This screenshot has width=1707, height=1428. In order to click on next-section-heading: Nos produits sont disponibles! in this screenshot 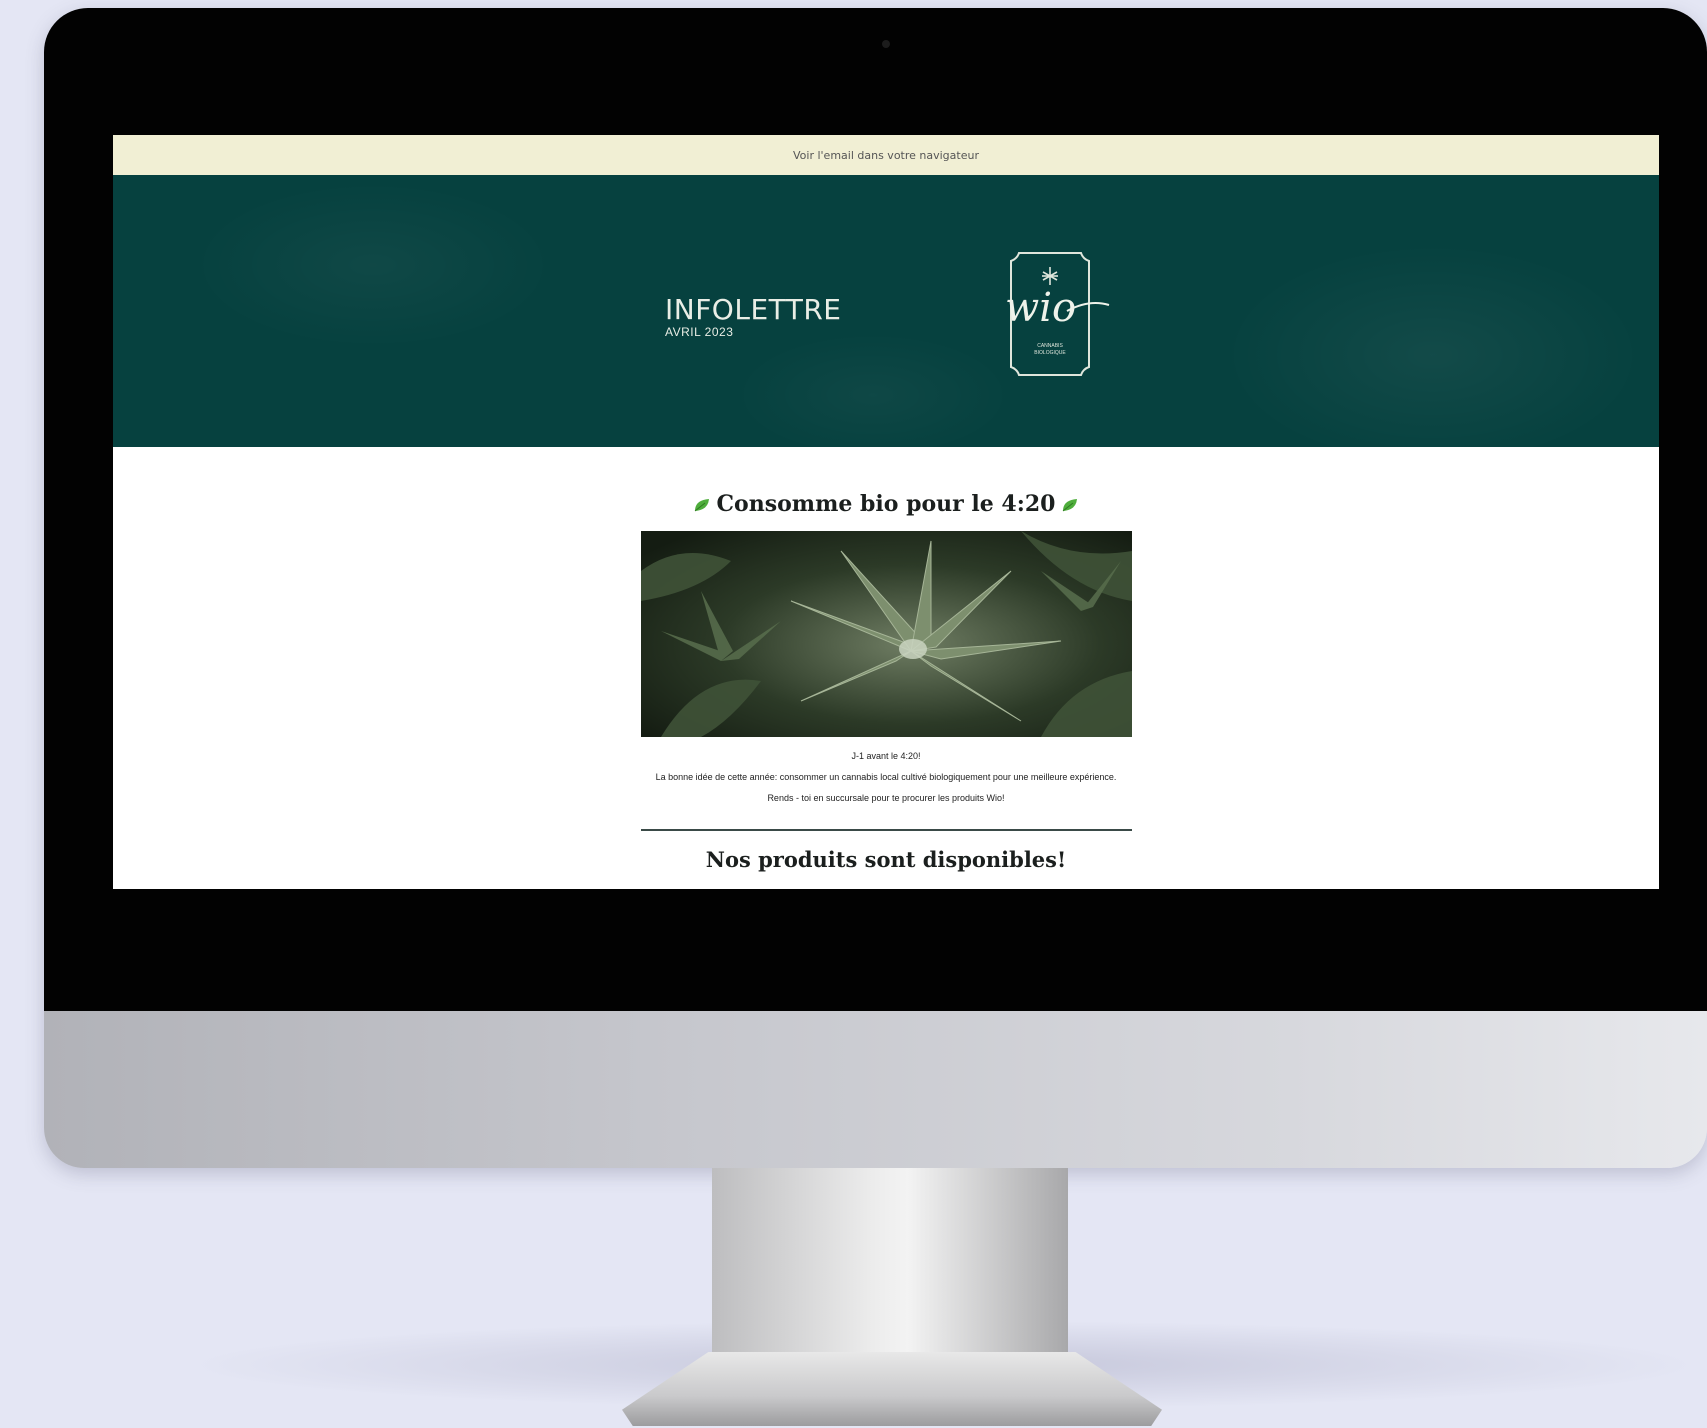, I will do `click(886, 859)`.